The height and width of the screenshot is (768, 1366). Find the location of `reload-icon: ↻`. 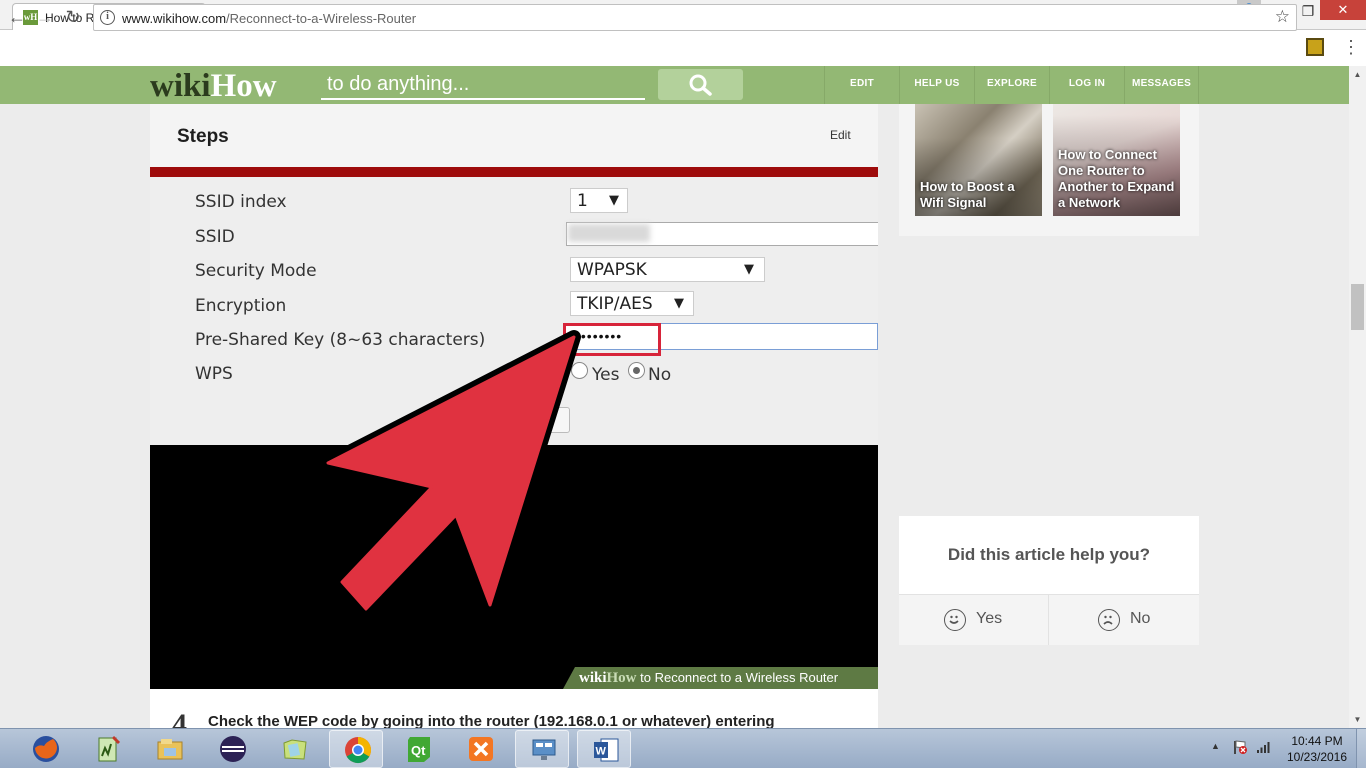

reload-icon: ↻ is located at coordinates (73, 18).